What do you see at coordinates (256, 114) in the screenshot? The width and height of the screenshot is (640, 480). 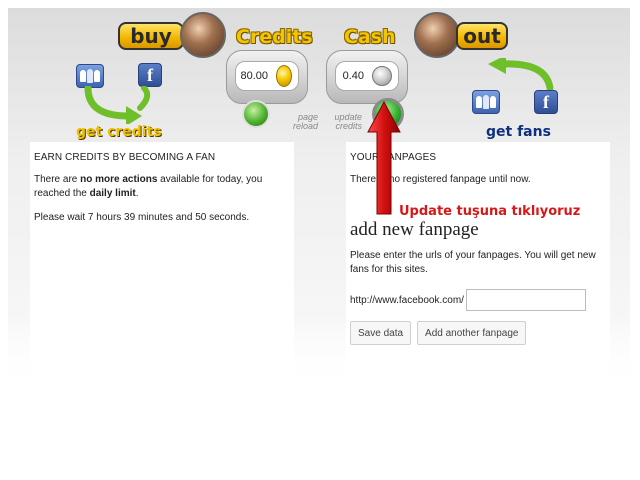 I see `page-reload-button` at bounding box center [256, 114].